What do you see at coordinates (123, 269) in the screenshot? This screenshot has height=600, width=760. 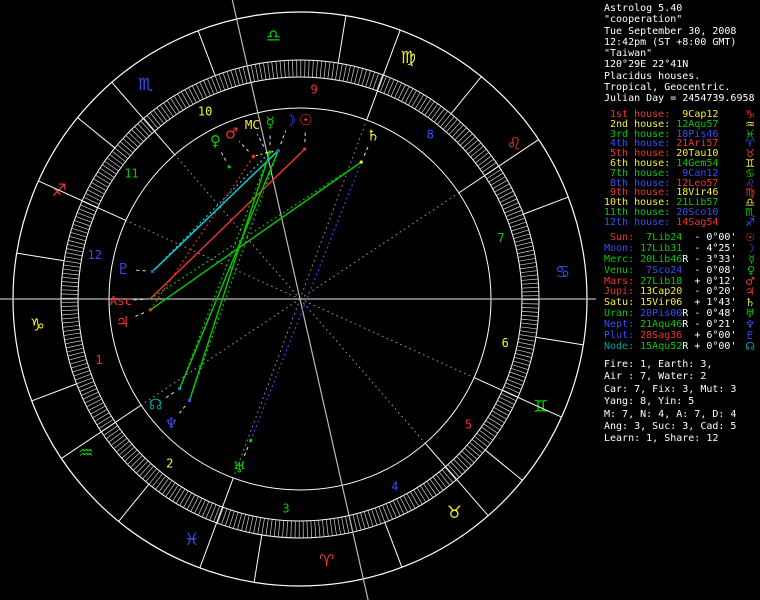 I see `pluto-glyph-icon: ♇` at bounding box center [123, 269].